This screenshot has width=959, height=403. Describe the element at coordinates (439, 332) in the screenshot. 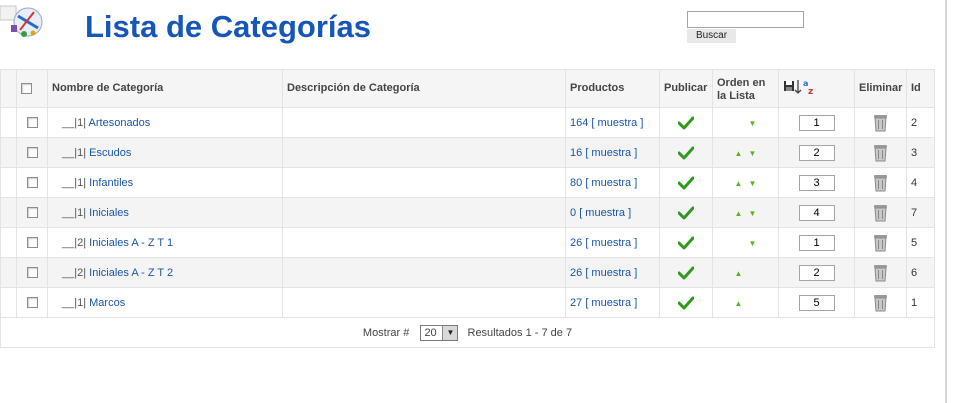

I see `page-size-select: 20 ▼` at that location.